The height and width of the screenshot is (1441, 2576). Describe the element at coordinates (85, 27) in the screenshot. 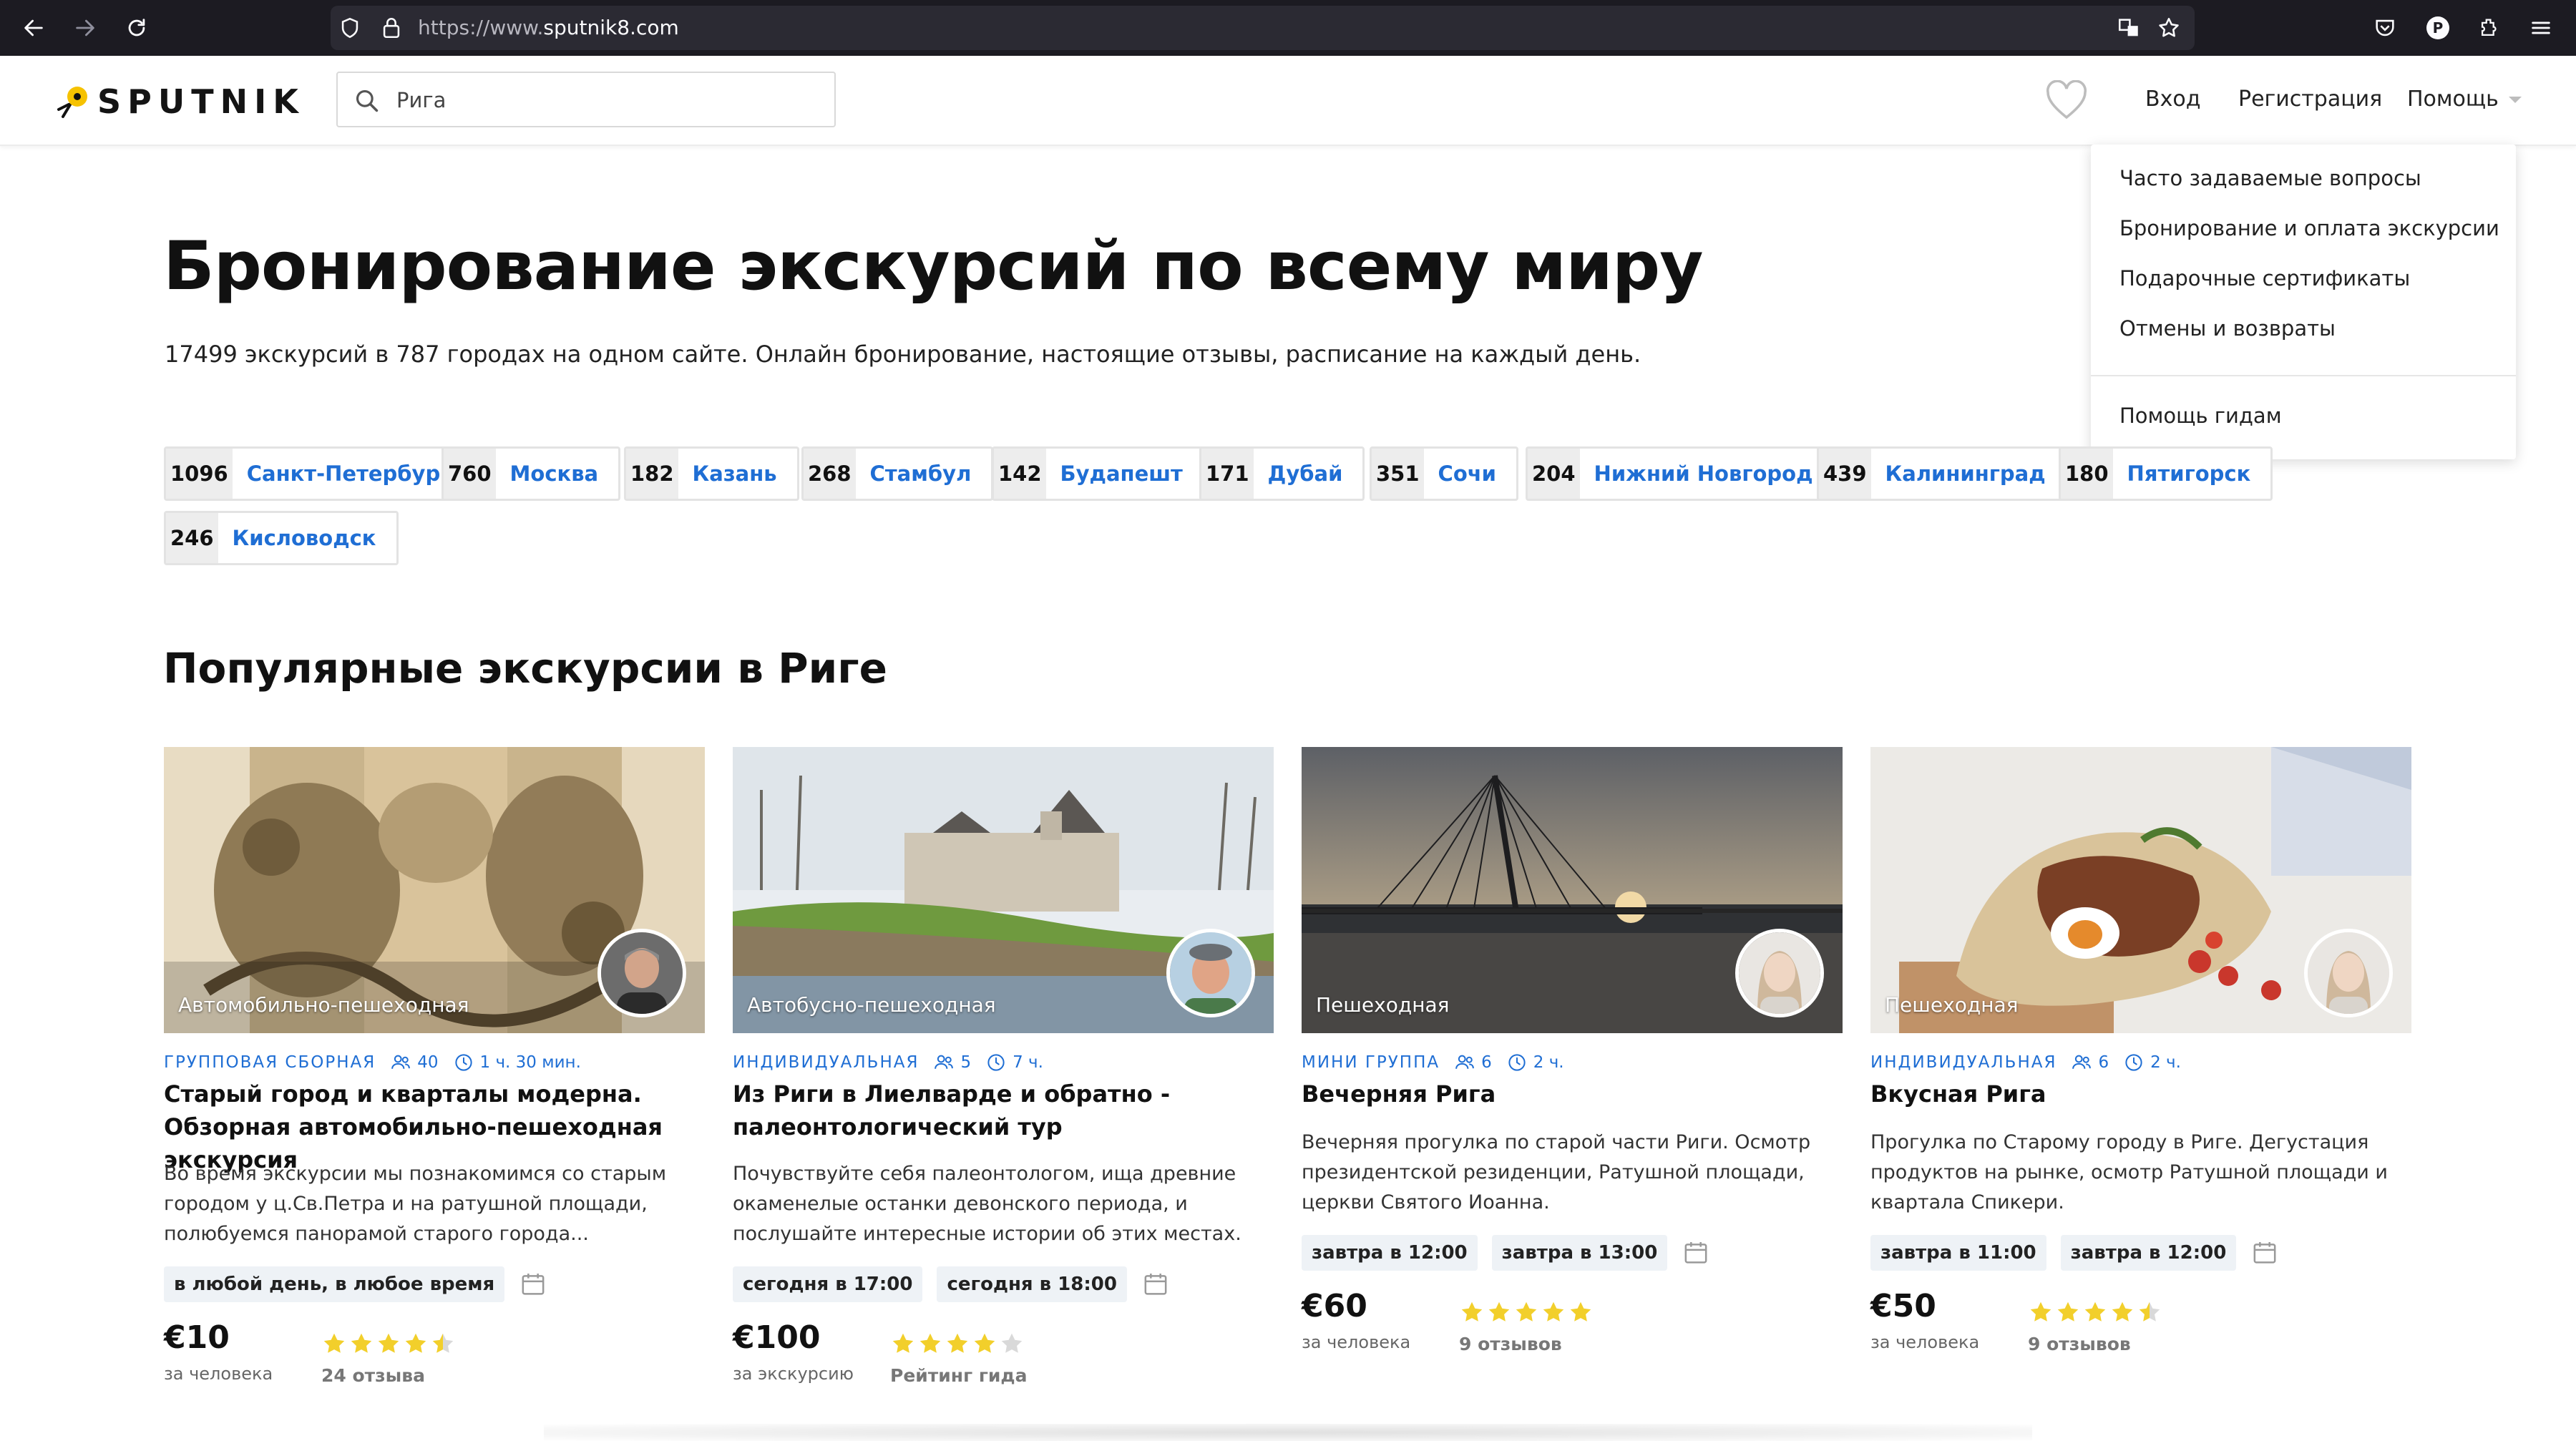

I see `forward-arrow-icon` at that location.